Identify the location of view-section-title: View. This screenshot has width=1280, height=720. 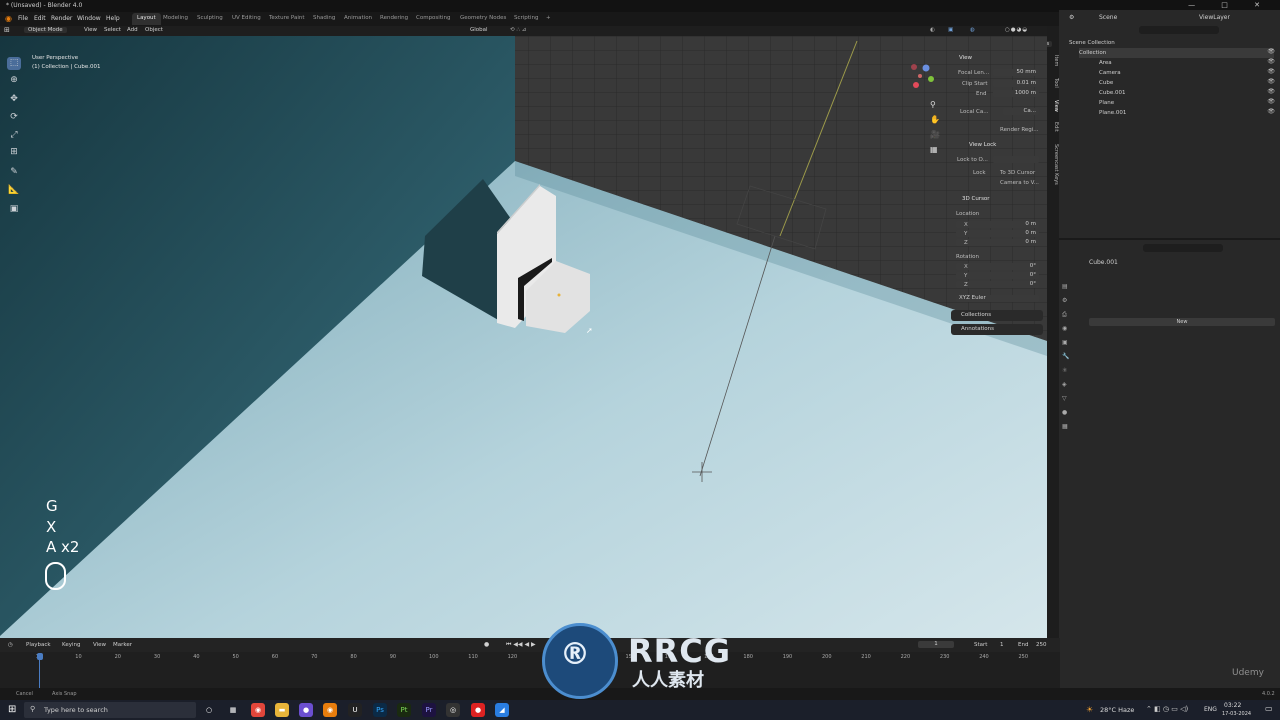
(965, 58).